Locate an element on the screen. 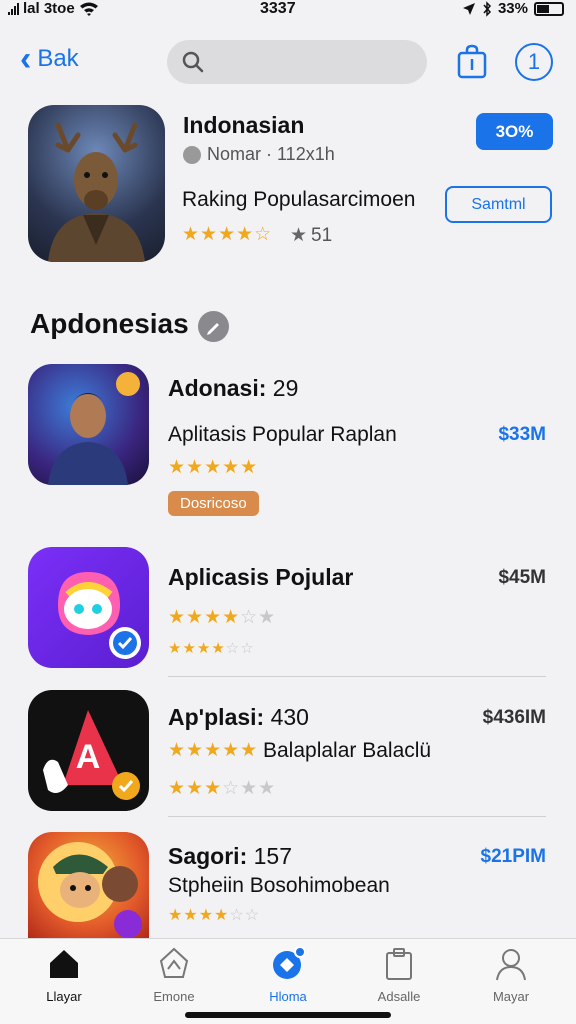 Image resolution: width=576 pixels, height=1024 pixels. tab-games: Emone is located at coordinates (174, 975).